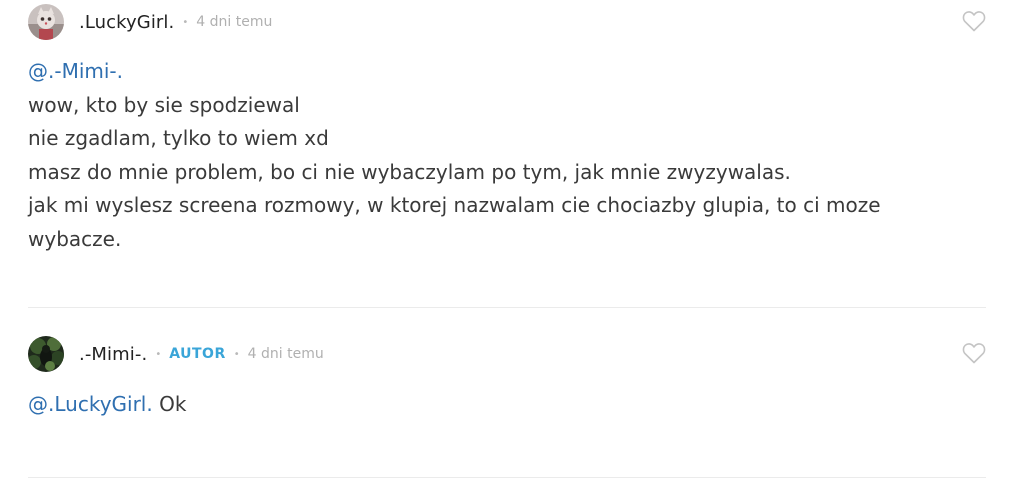 The image size is (1011, 490). Describe the element at coordinates (507, 22) in the screenshot. I see `comment-header: .LuckyGirl. • 4 dni temu` at that location.